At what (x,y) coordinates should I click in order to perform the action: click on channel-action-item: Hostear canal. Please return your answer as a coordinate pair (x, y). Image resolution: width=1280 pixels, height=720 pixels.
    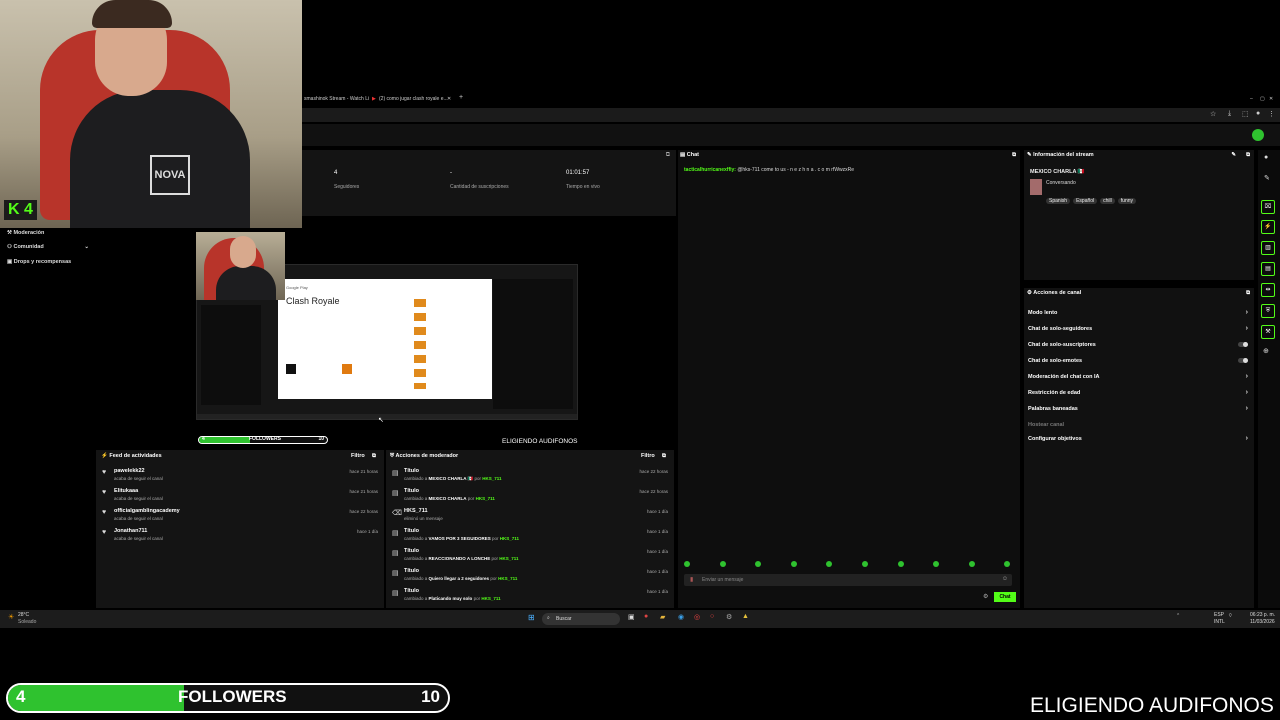
    Looking at the image, I should click on (1138, 425).